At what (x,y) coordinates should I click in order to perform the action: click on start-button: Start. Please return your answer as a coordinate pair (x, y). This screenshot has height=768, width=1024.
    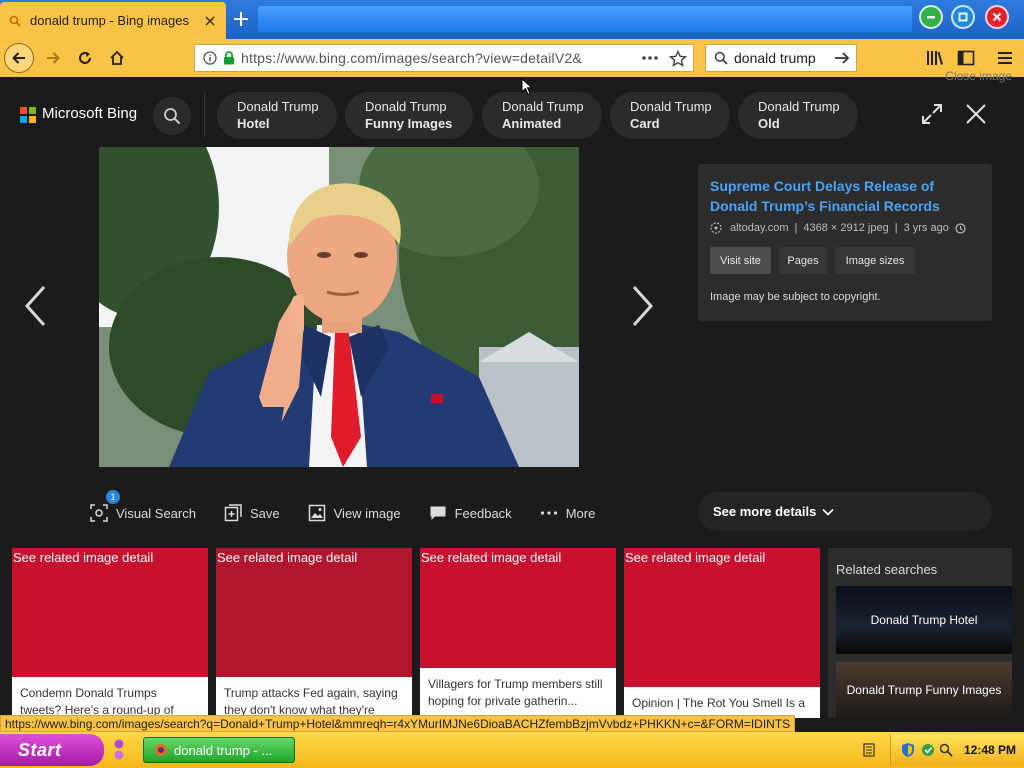
    Looking at the image, I should click on (52, 750).